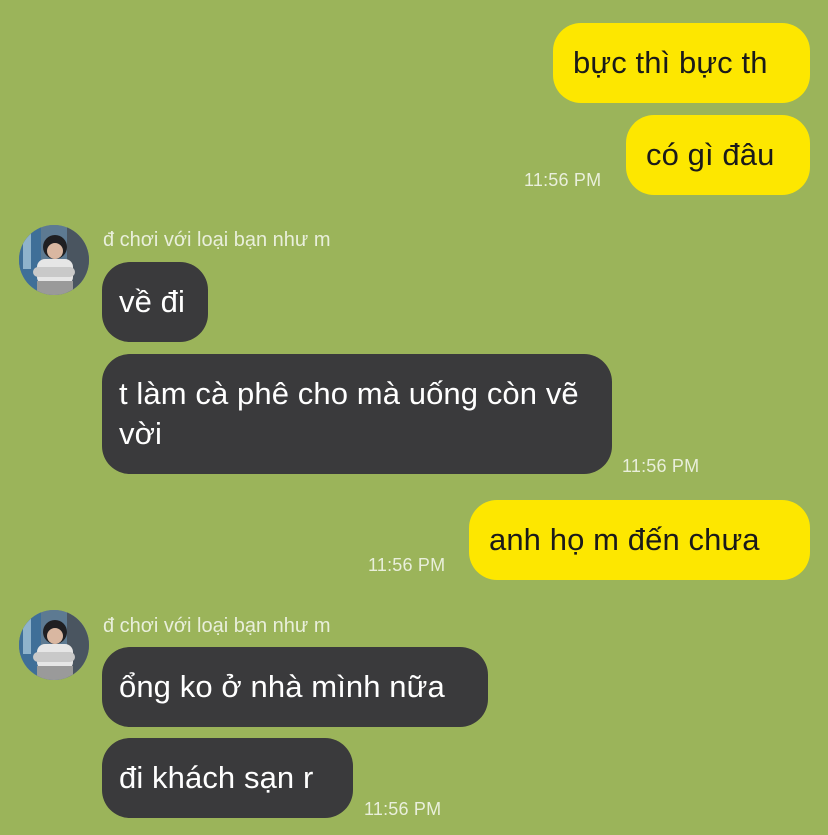 The width and height of the screenshot is (828, 835). What do you see at coordinates (152, 301) in the screenshot?
I see `message-text: về đi` at bounding box center [152, 301].